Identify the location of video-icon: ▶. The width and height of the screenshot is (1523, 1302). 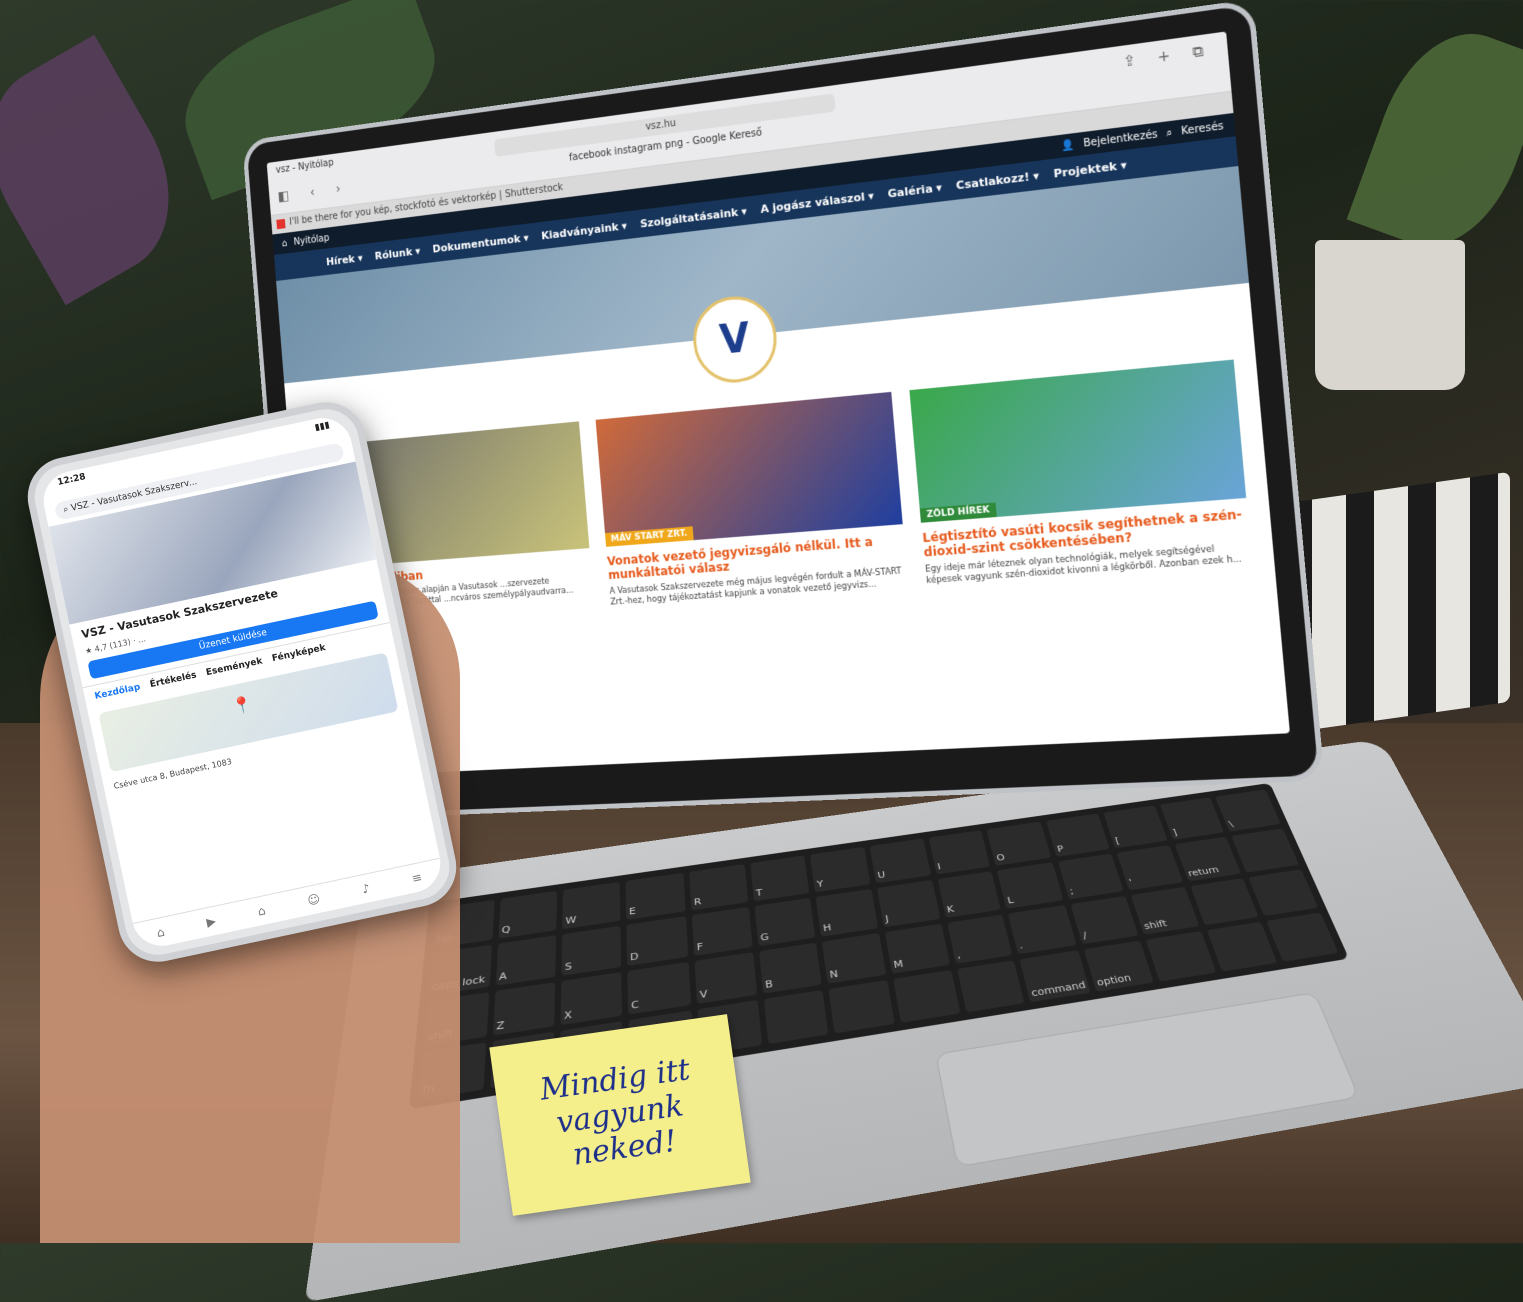
(211, 922).